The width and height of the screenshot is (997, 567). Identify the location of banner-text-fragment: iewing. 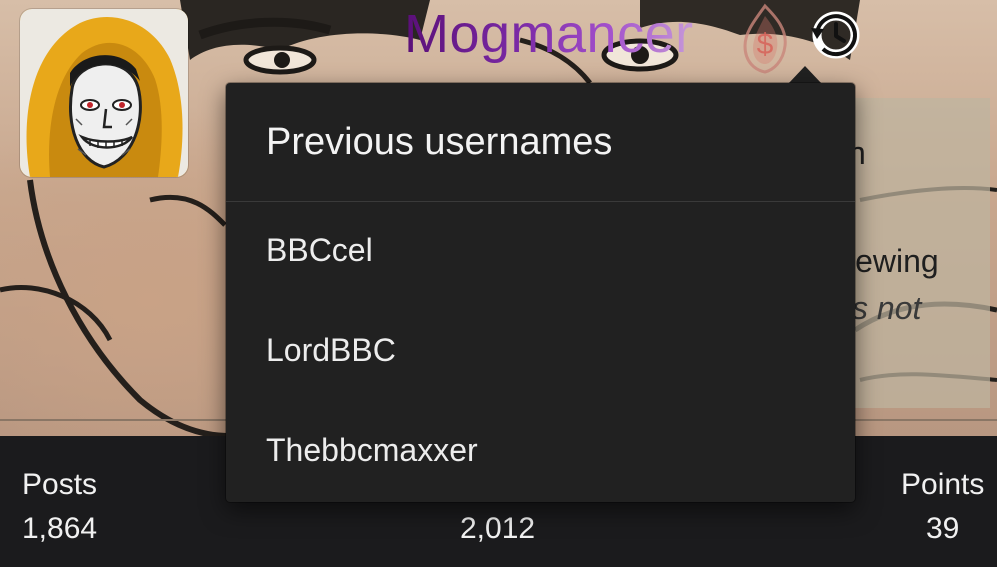
(893, 261).